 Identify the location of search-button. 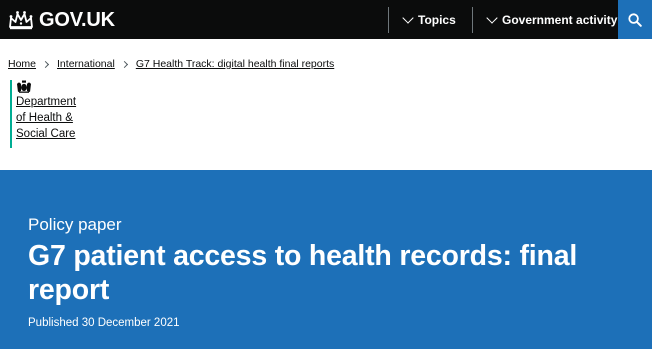
(635, 19).